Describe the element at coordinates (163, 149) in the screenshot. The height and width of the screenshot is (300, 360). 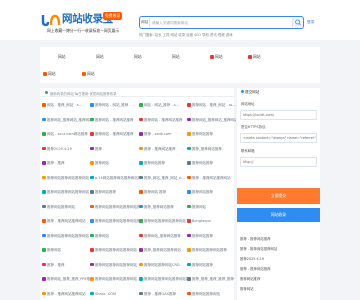
I see `site-link: 推荐 - 推荐网站推荐` at that location.